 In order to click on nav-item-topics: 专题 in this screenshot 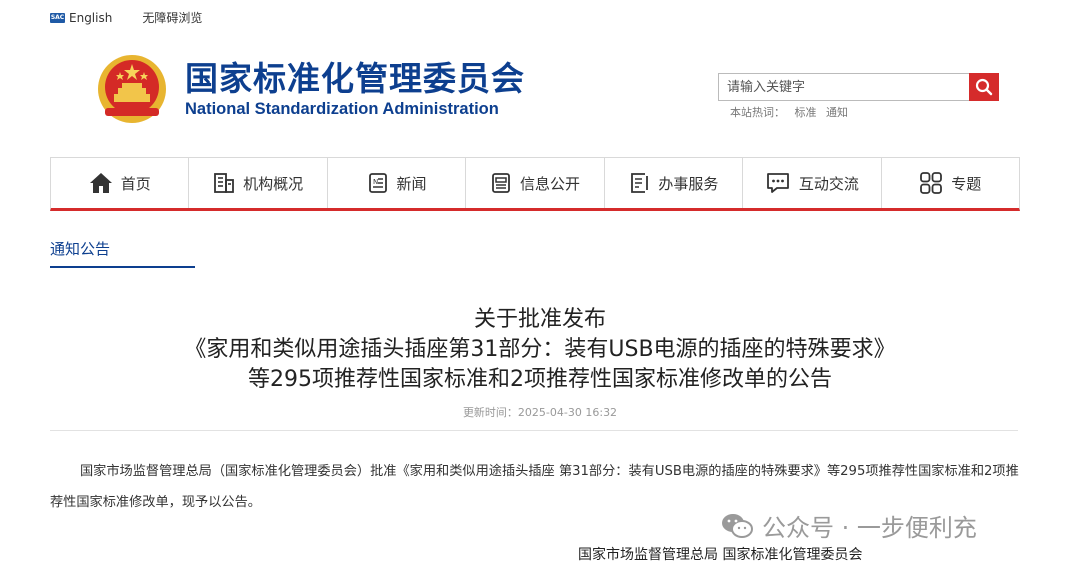, I will do `click(950, 183)`.